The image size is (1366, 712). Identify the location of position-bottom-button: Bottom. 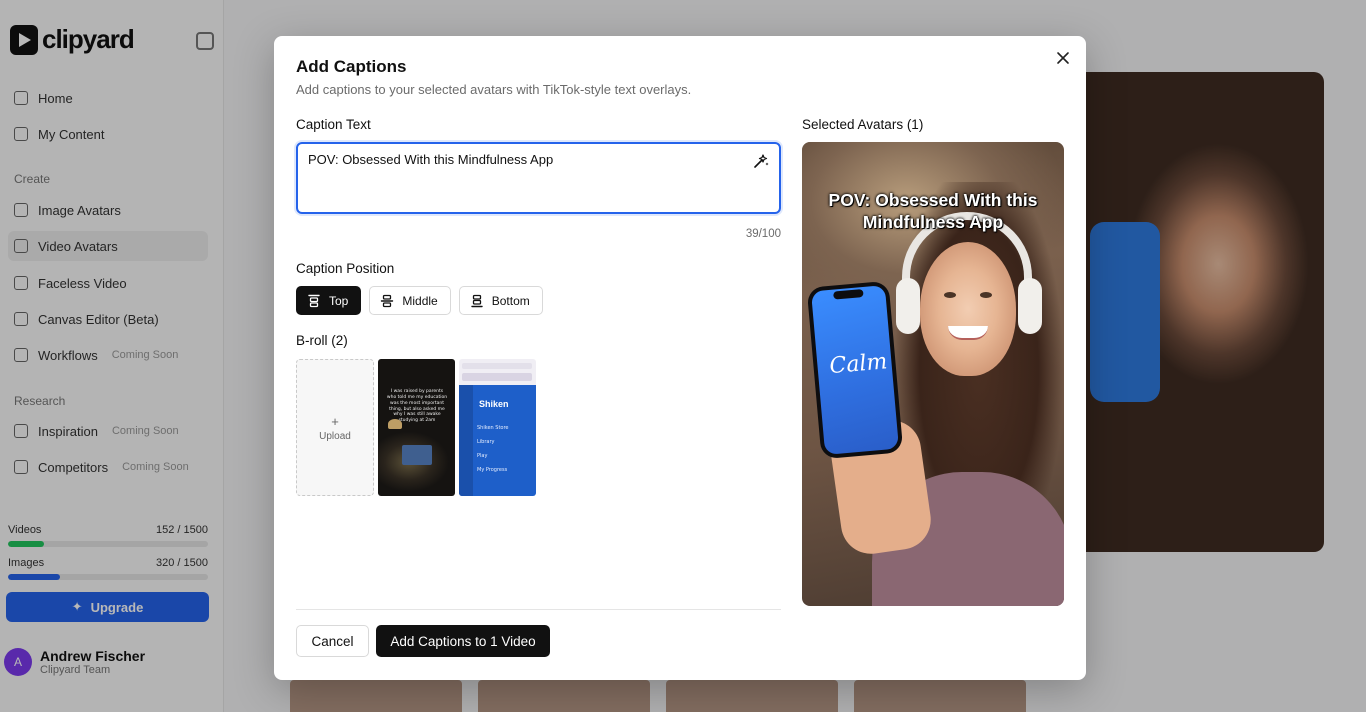
(500, 300).